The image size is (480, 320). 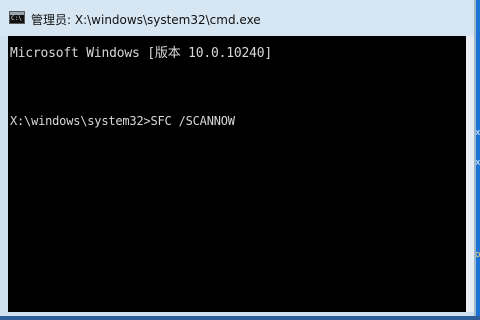 I want to click on window-titlebar: C:\ 管理员: X:\windows\system32\cmd.exe, so click(x=237, y=18).